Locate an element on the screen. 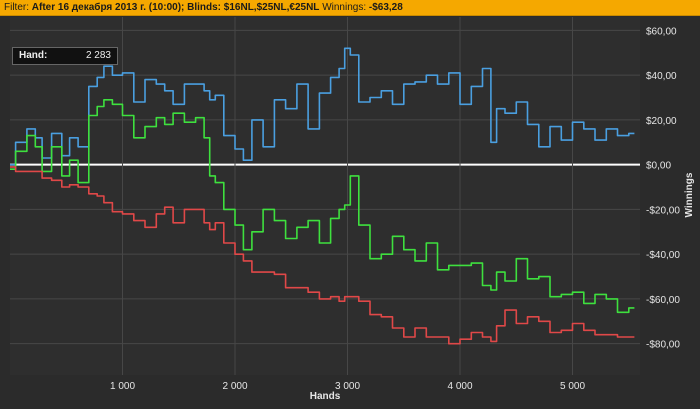 The width and height of the screenshot is (700, 409). x-axis-ticks: 1 000 2 000 3 000 4 000 5 000 is located at coordinates (347, 386).